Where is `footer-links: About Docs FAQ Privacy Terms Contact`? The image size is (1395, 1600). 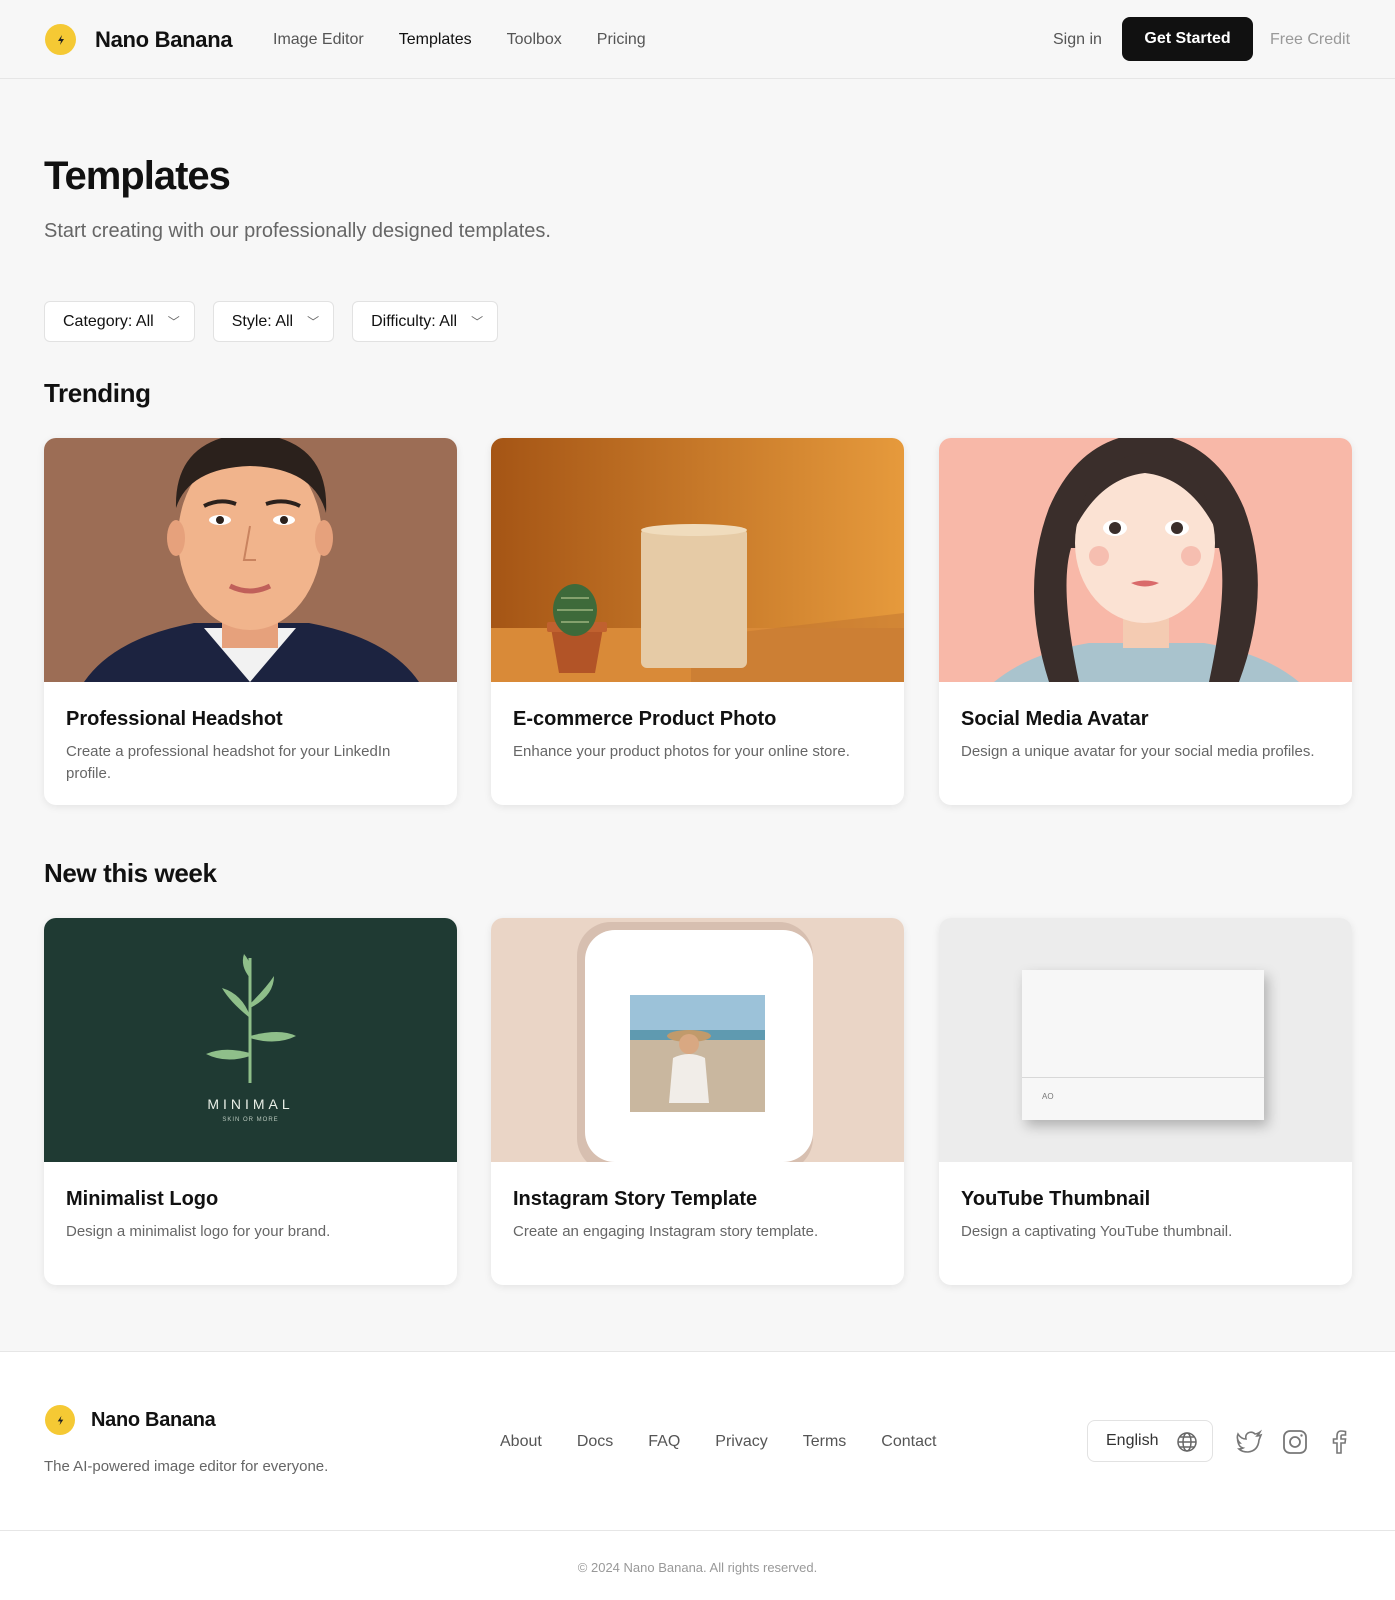
footer-links: About Docs FAQ Privacy Terms Contact is located at coordinates (735, 1442).